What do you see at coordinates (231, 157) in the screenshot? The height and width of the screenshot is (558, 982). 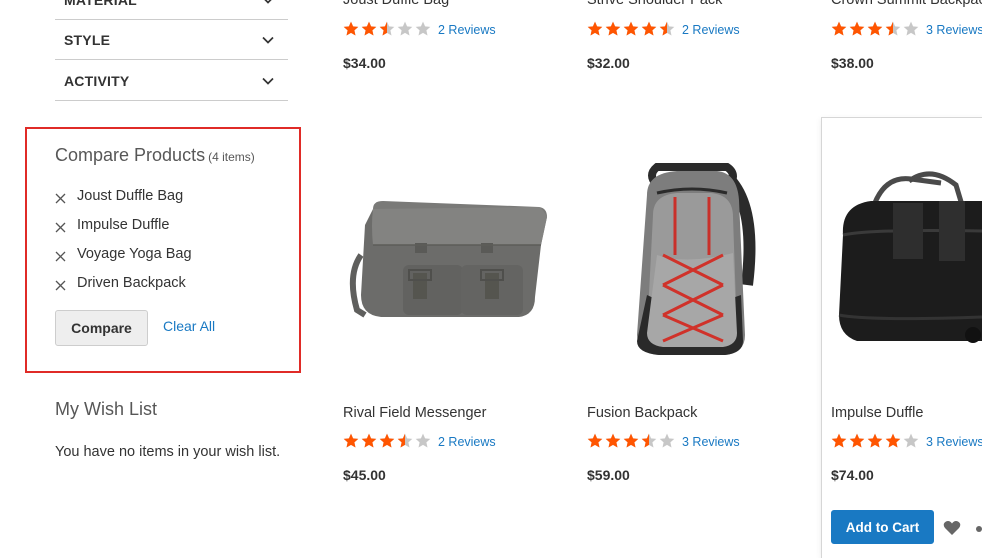 I see `compare-count: (4 items)` at bounding box center [231, 157].